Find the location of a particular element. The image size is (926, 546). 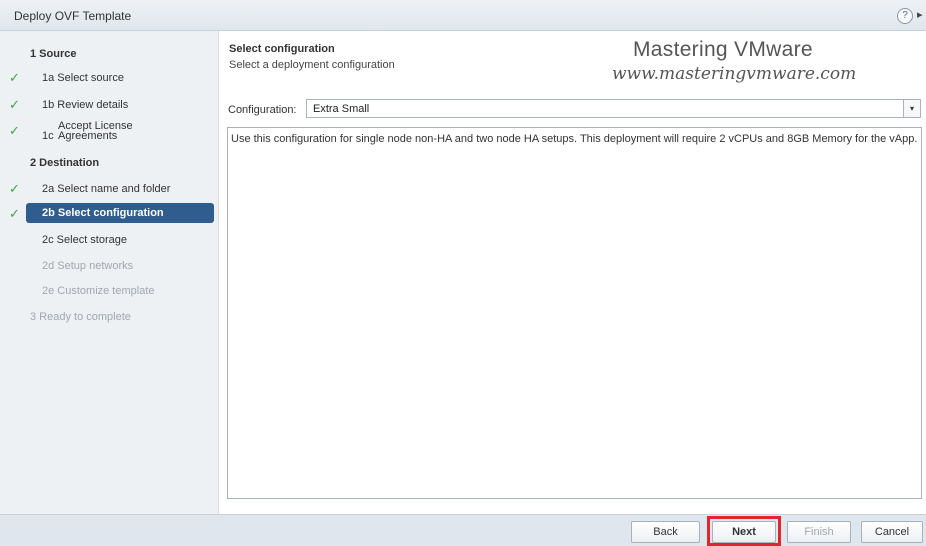

finish-button: Finish is located at coordinates (819, 532).